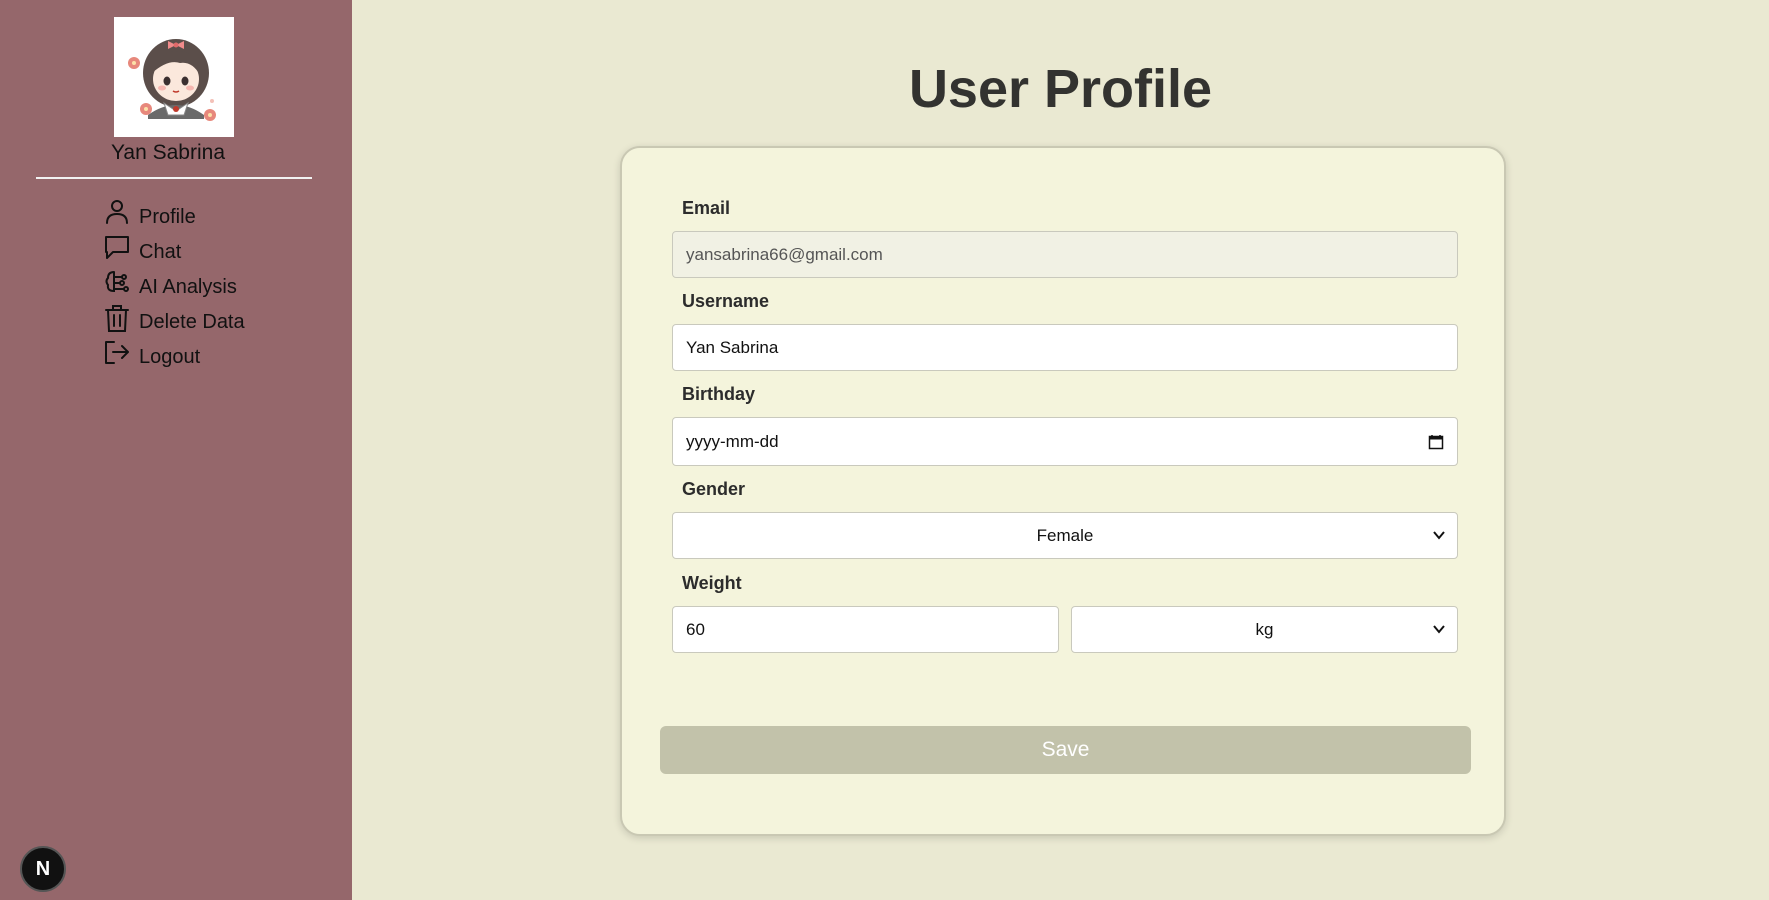  I want to click on sidebar-divider, so click(174, 178).